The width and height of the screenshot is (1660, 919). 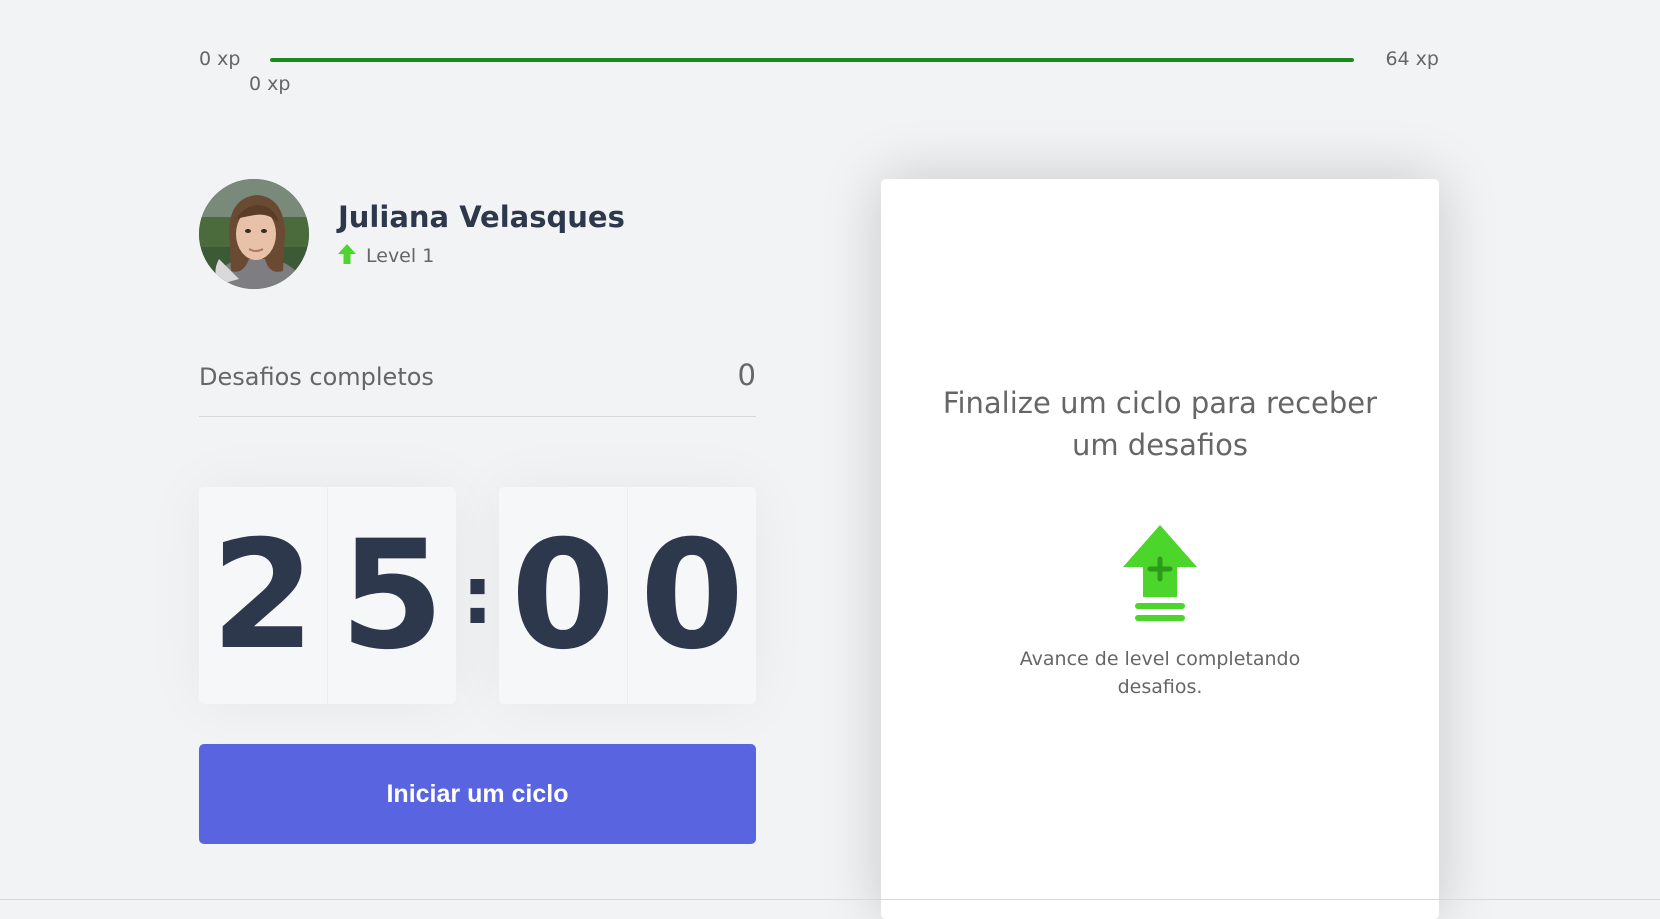 What do you see at coordinates (220, 59) in the screenshot?
I see `xp-min-label: 0 xp` at bounding box center [220, 59].